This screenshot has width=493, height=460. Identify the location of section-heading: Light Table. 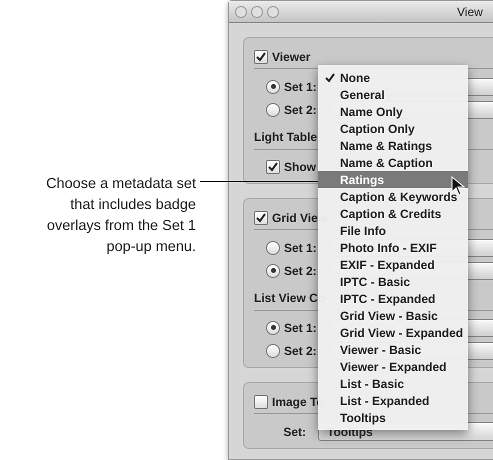
(286, 137).